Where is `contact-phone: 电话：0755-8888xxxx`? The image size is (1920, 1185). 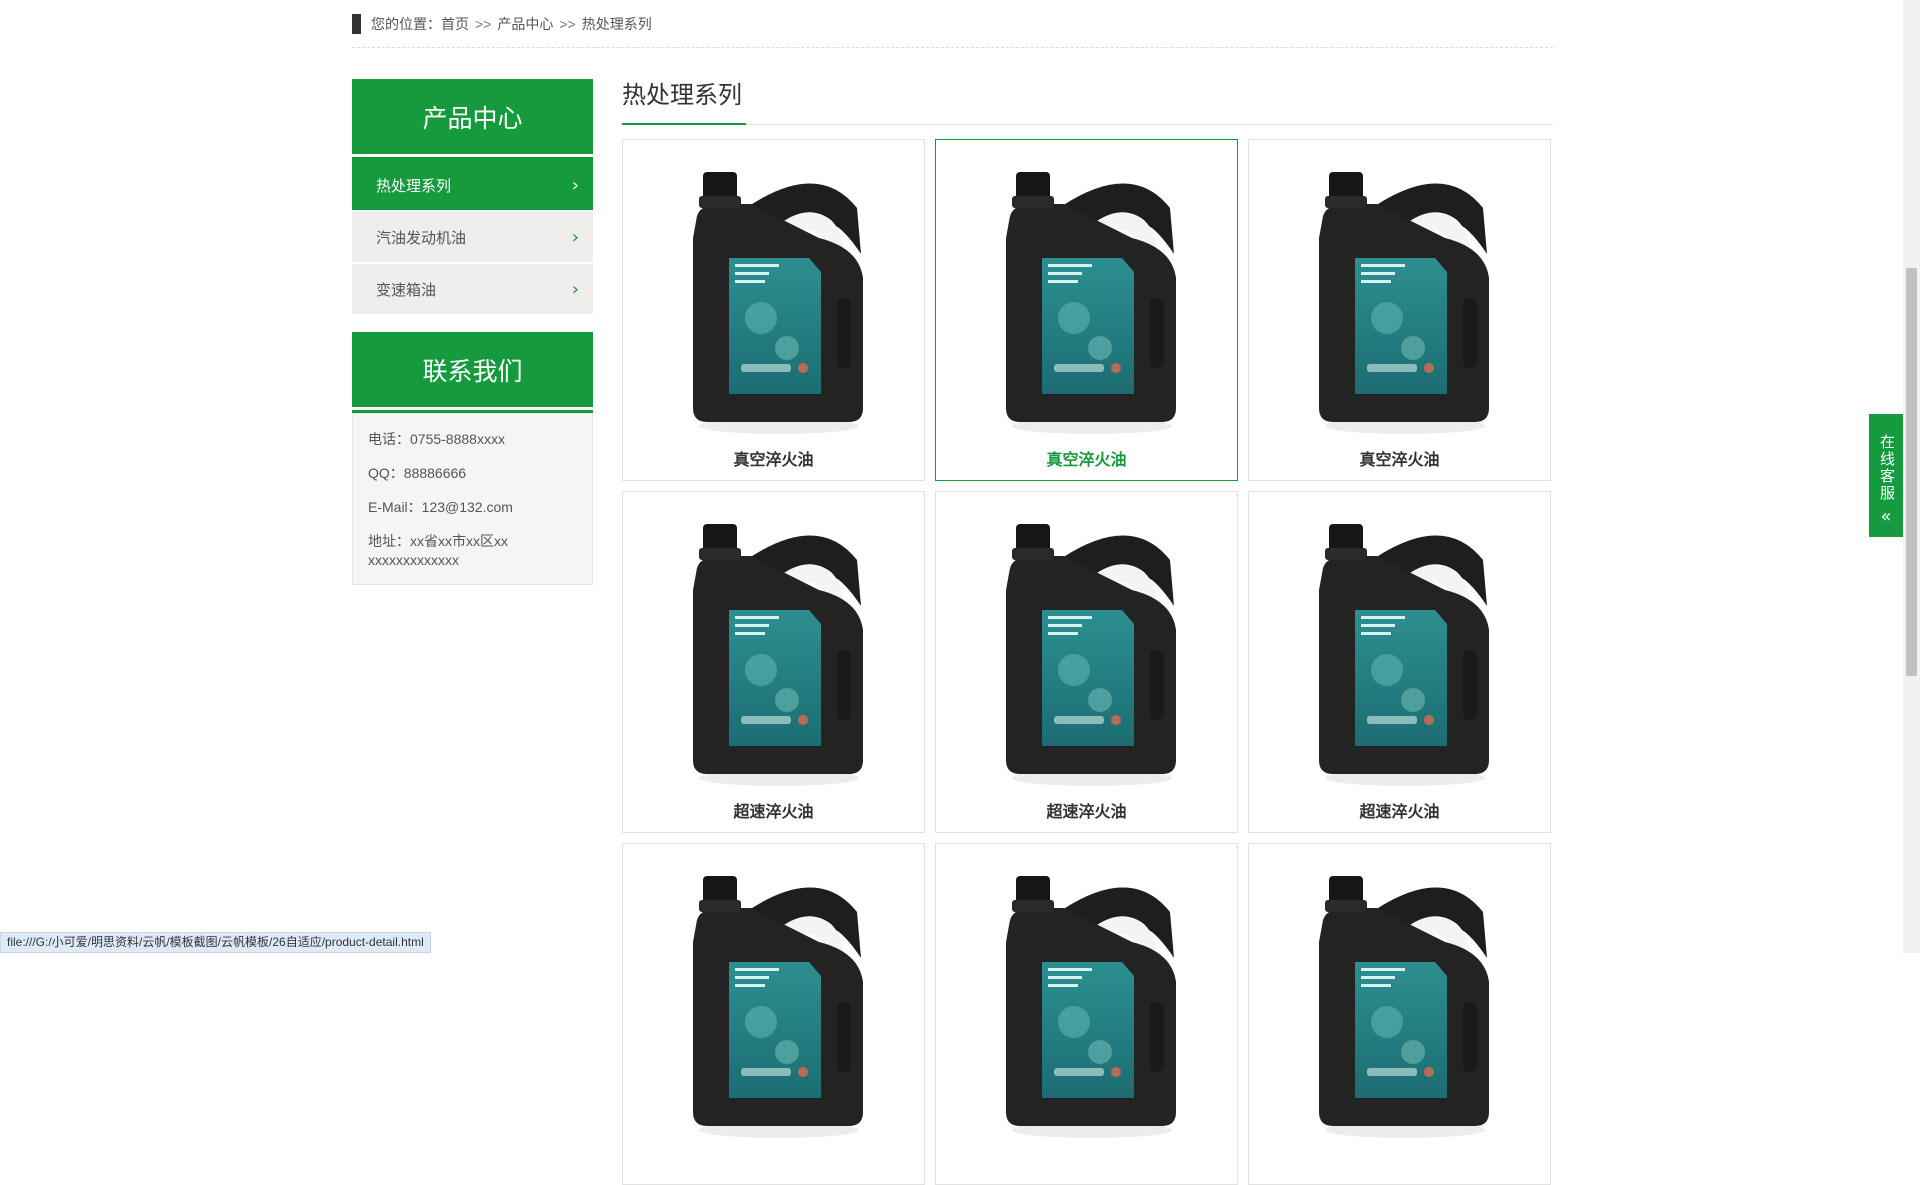 contact-phone: 电话：0755-8888xxxx is located at coordinates (436, 439).